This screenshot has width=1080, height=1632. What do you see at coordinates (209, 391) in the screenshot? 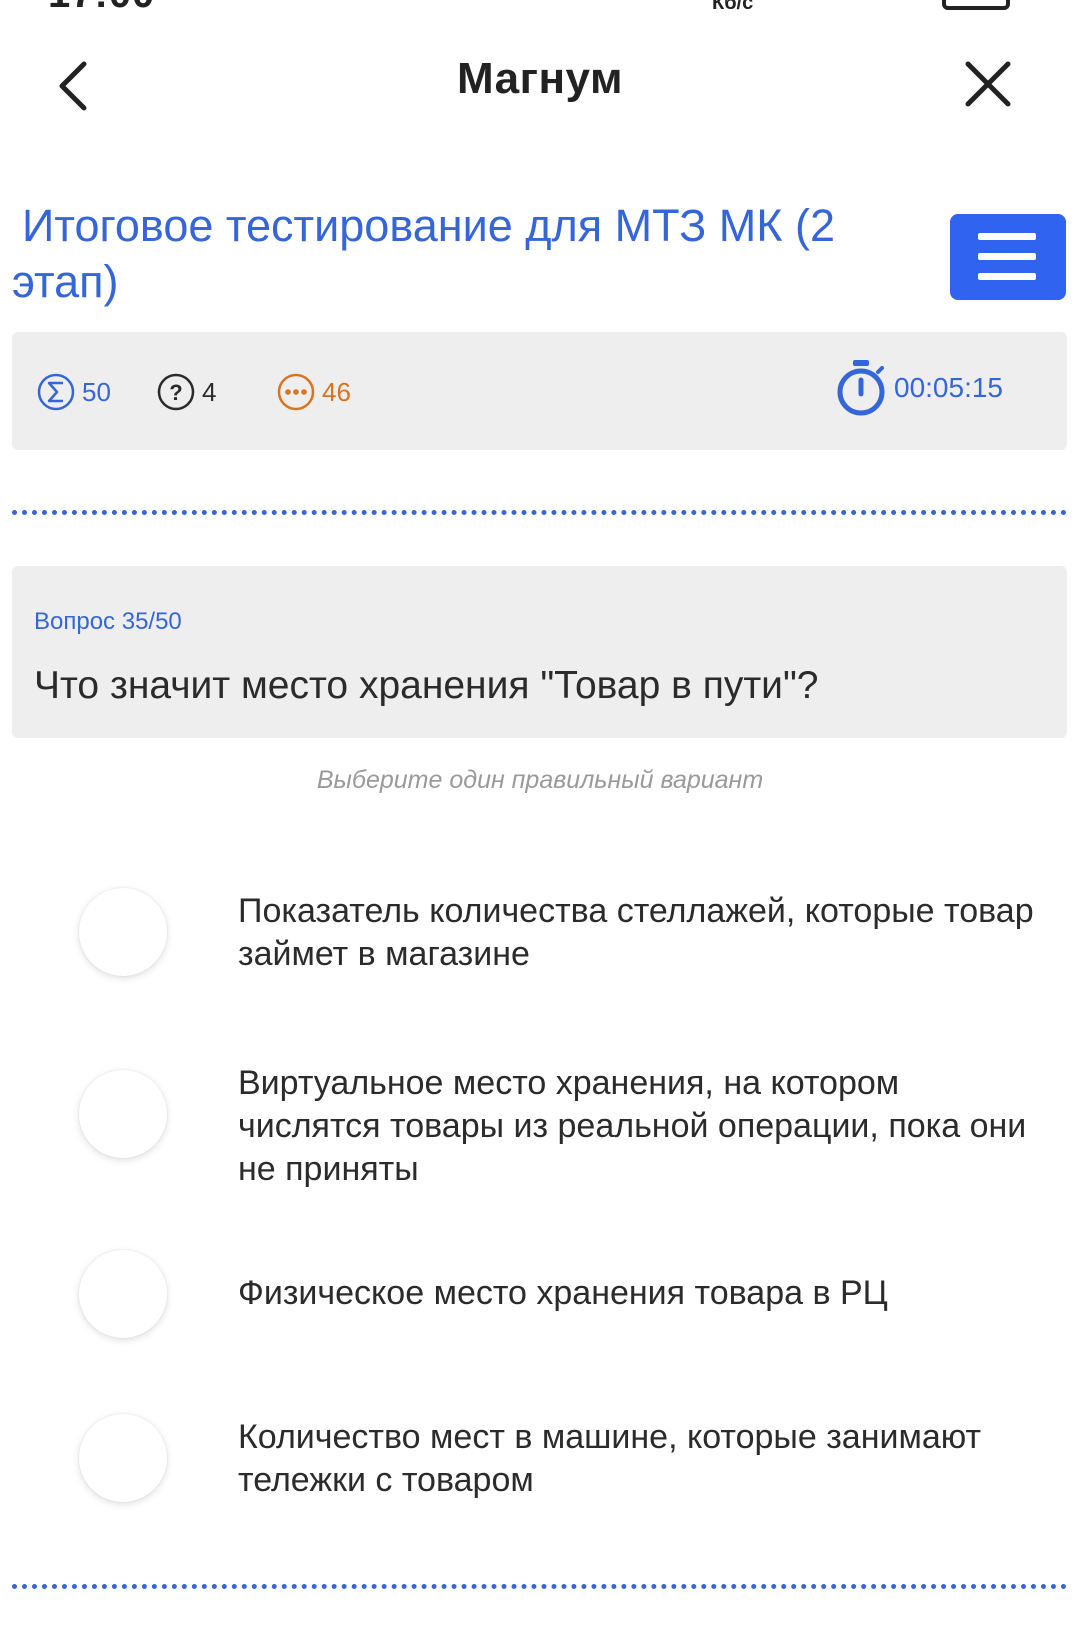
I see `stat-unanswered-value: 4` at bounding box center [209, 391].